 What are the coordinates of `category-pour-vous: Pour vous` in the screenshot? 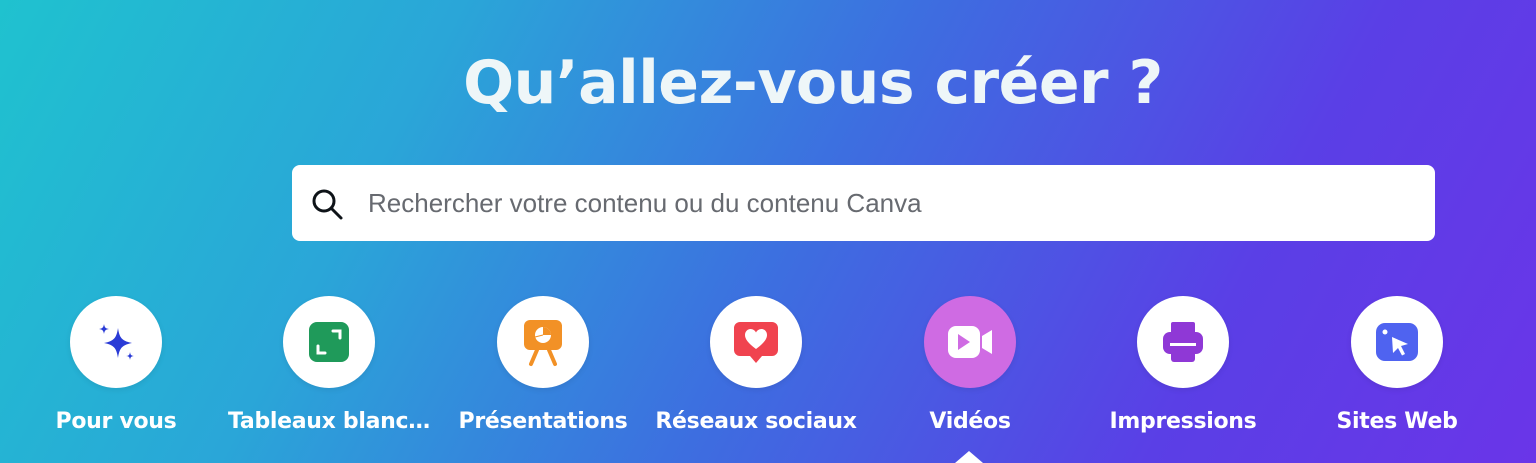 It's located at (116, 371).